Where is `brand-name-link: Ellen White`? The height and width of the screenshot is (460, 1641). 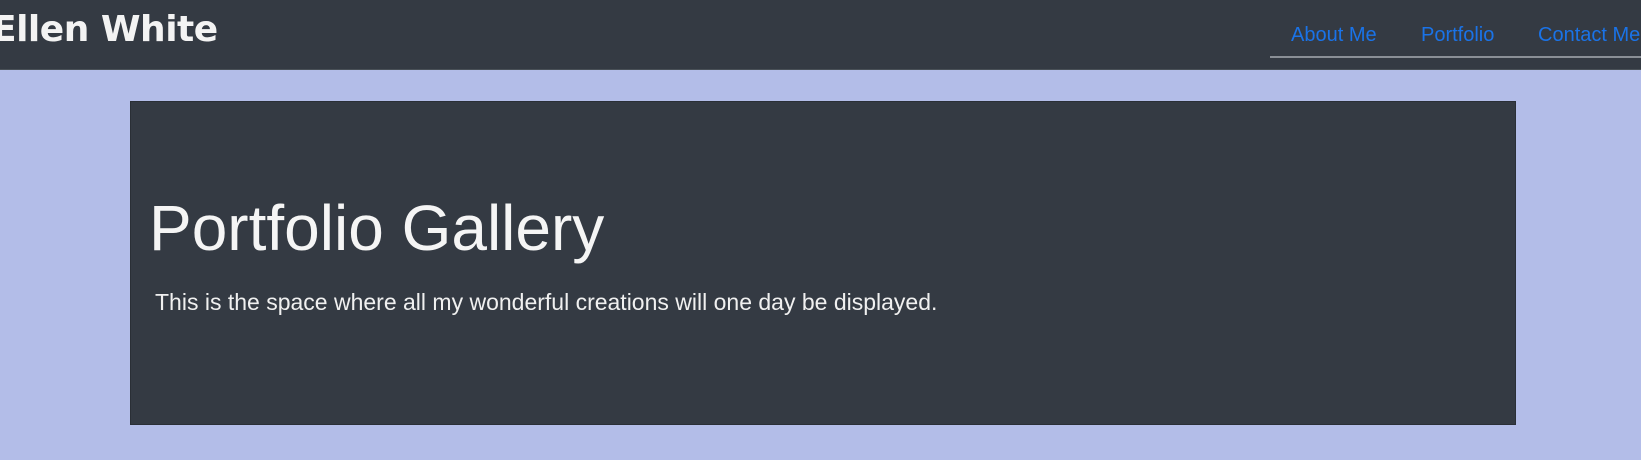
brand-name-link: Ellen White is located at coordinates (109, 30).